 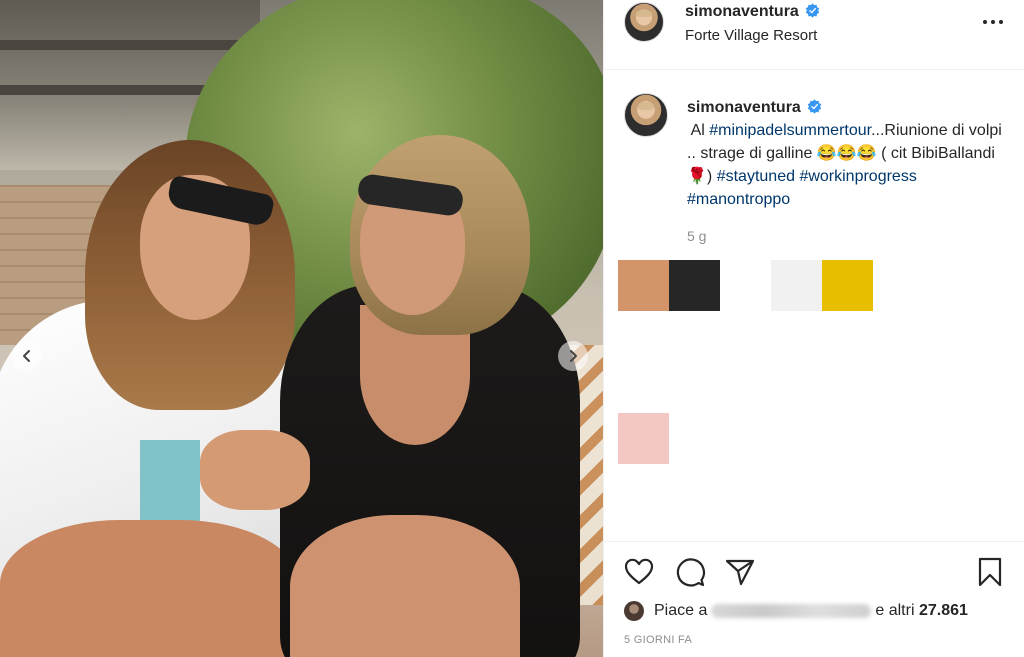 I want to click on post-actions: Piace a e altri 27.861 5 GIORNI FA, so click(x=814, y=599).